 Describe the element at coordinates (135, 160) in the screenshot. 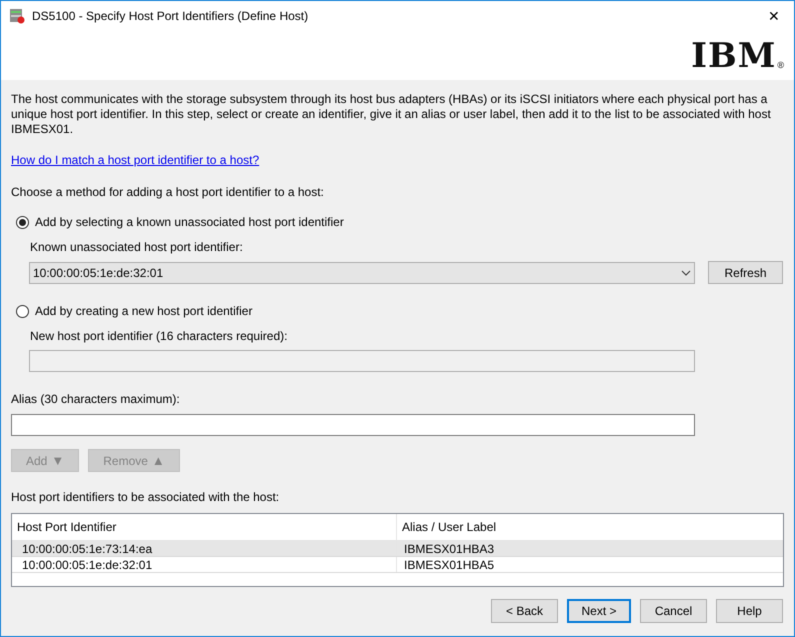

I see `help-link: How do I match a host port identifier to a host?` at that location.